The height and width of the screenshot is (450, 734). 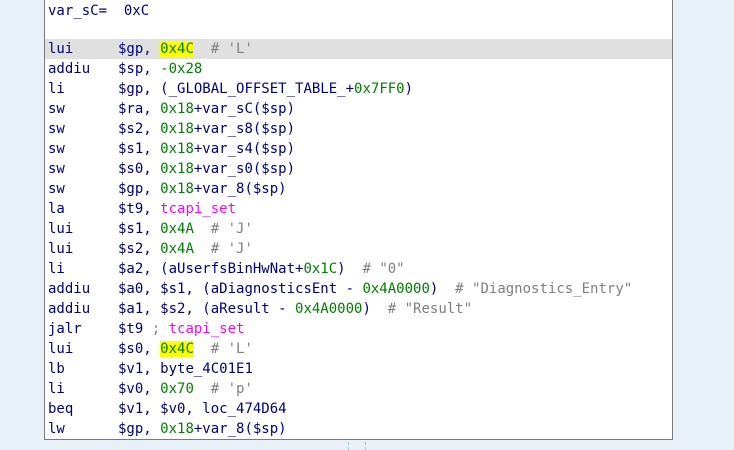 What do you see at coordinates (358, 369) in the screenshot?
I see `instruction-line: lb $v1, byte_4C01E1` at bounding box center [358, 369].